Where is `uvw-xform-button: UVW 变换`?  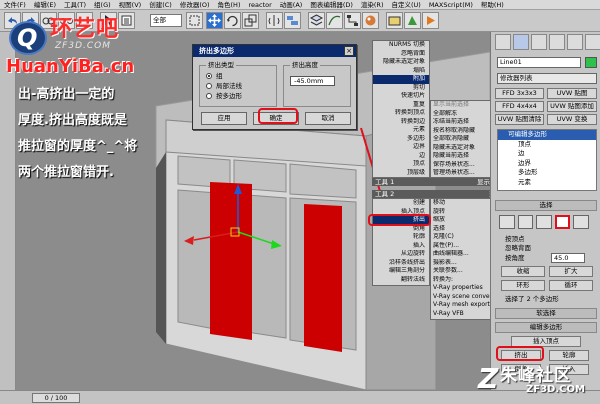 uvw-xform-button: UVW 变换 is located at coordinates (572, 119).